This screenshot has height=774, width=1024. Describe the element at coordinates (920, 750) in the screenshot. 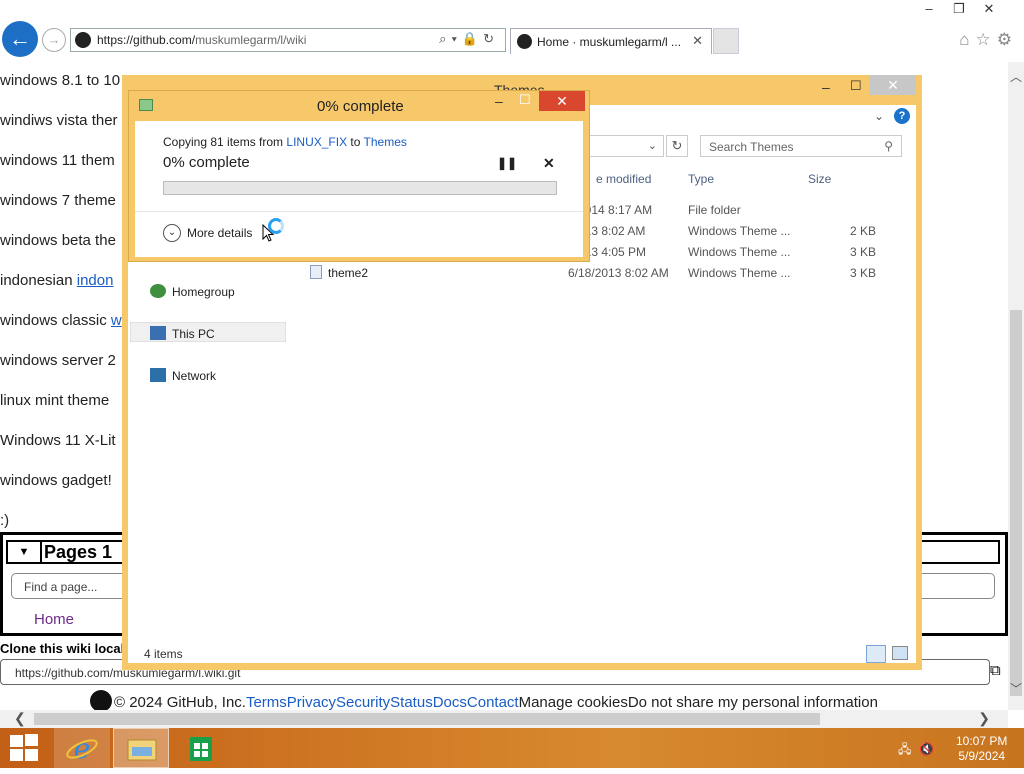

I see `system-tray-icons: 🖧🔇` at that location.